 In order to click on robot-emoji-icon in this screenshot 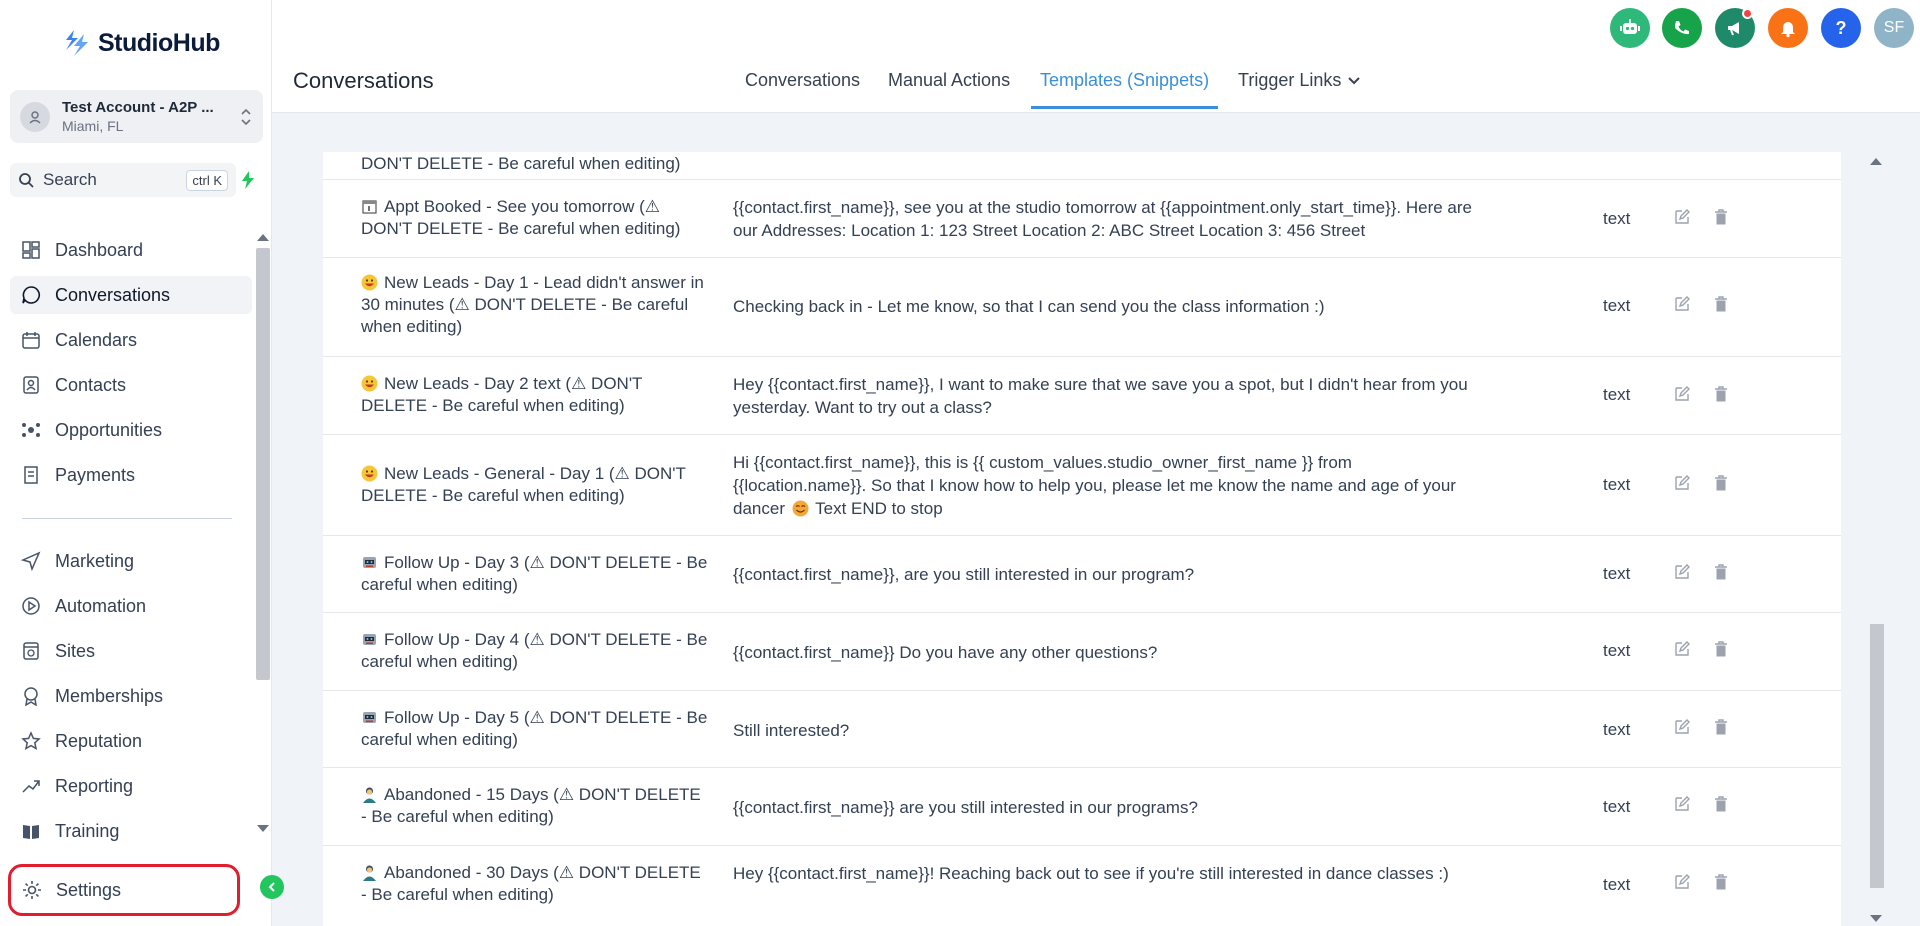, I will do `click(369, 639)`.